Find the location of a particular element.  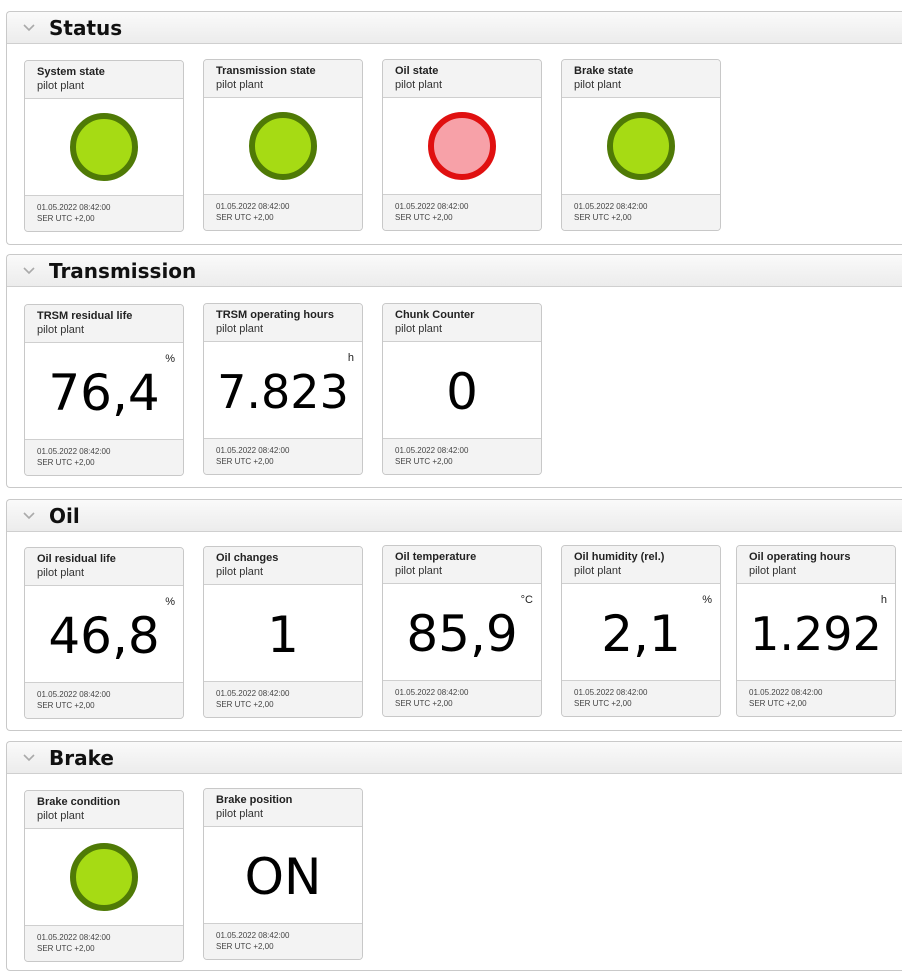

section-header-brake: Brake is located at coordinates (454, 758).